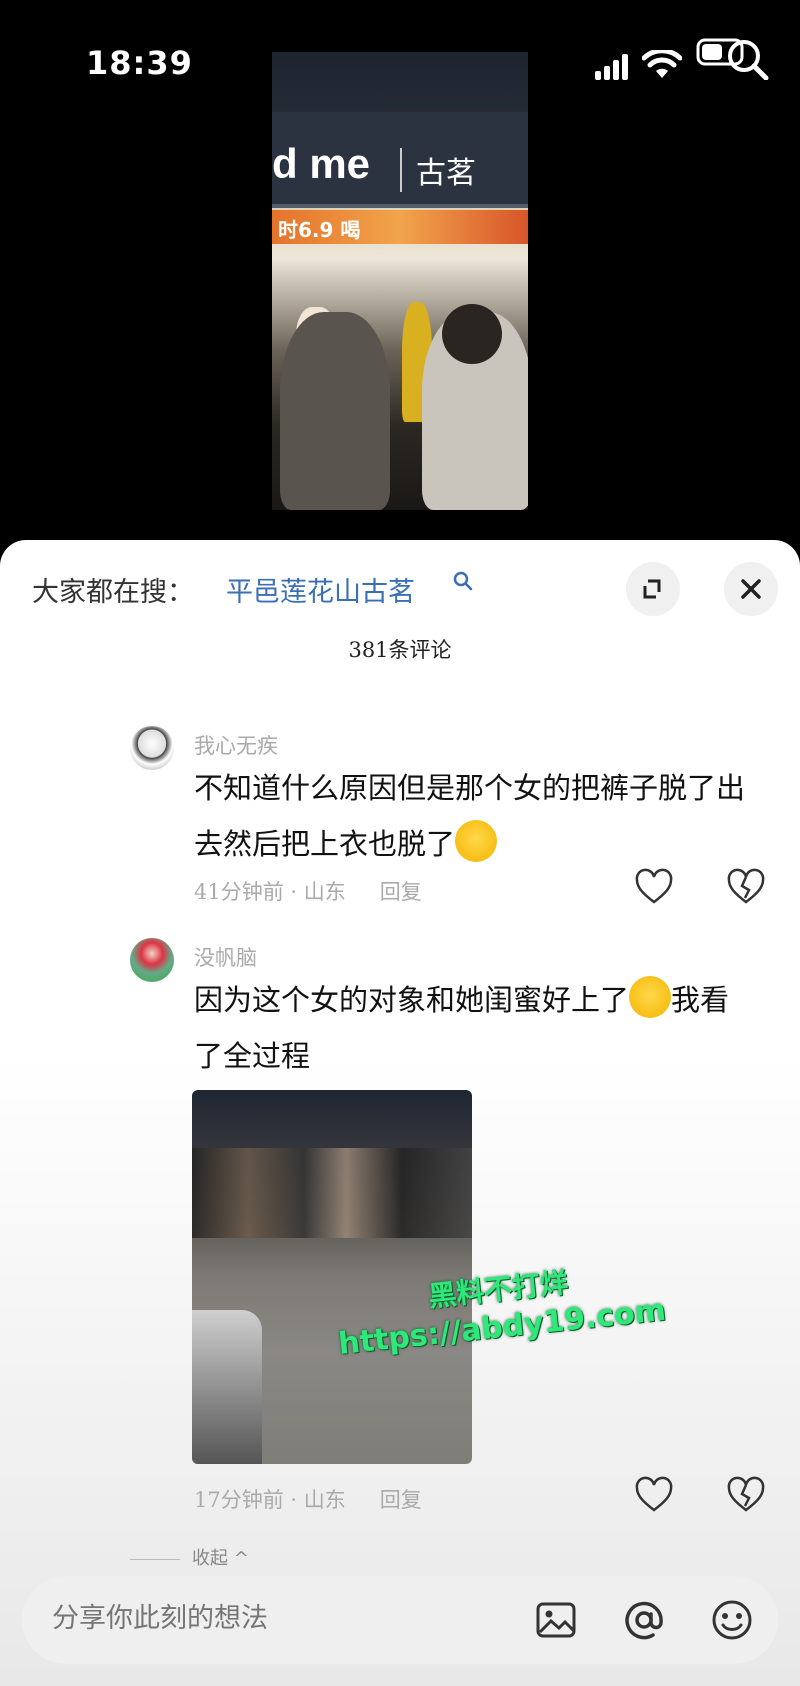 The height and width of the screenshot is (1686, 800). Describe the element at coordinates (611, 67) in the screenshot. I see `cellular-signal-icon` at that location.